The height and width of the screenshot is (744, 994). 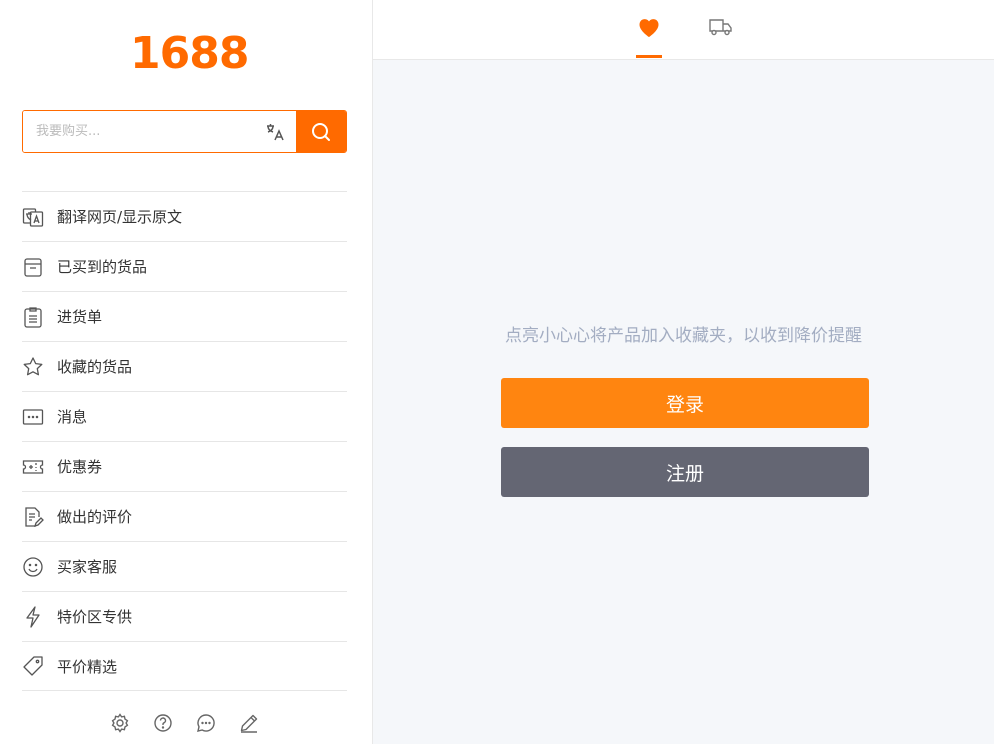 What do you see at coordinates (184, 466) in the screenshot?
I see `menu-item-coupons: 优惠券` at bounding box center [184, 466].